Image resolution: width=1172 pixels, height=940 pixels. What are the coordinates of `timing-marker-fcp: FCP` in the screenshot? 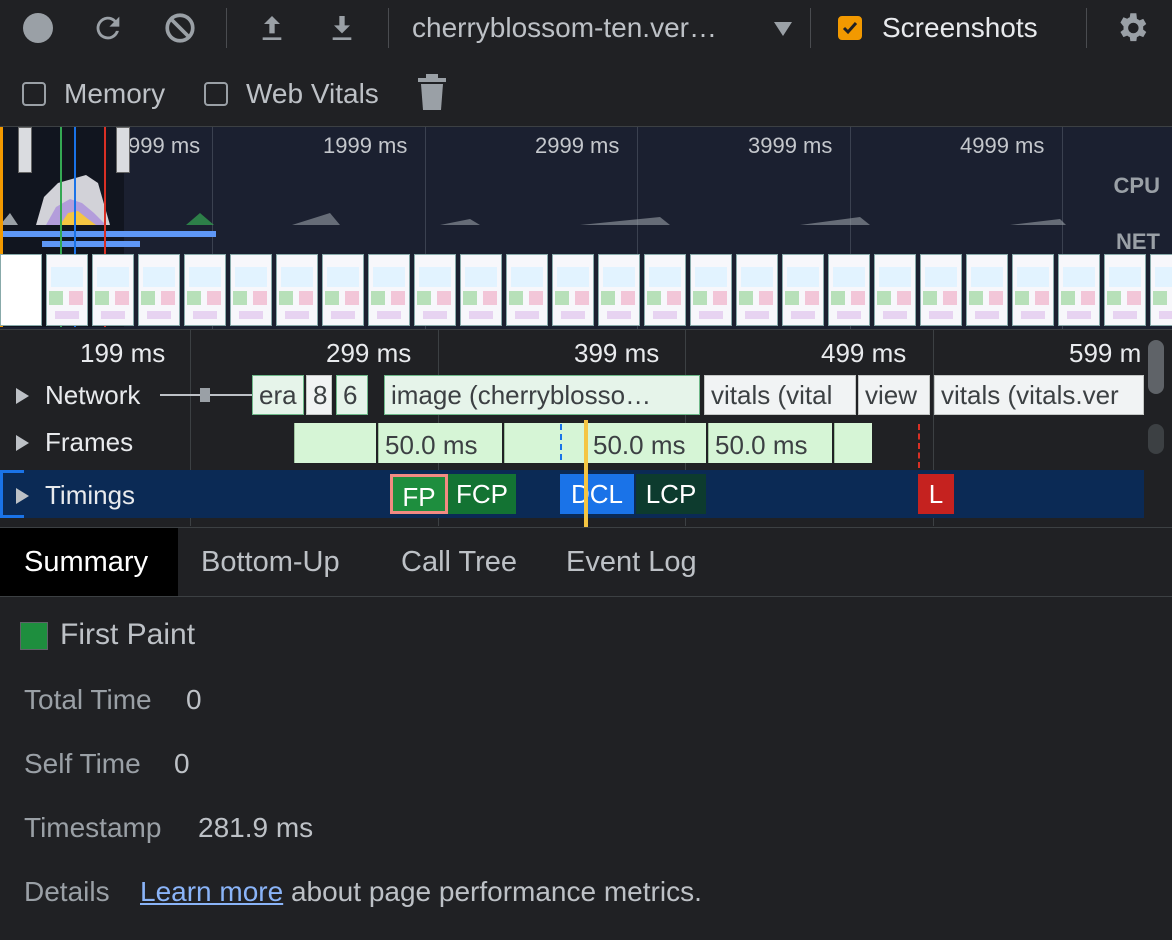 It's located at (482, 494).